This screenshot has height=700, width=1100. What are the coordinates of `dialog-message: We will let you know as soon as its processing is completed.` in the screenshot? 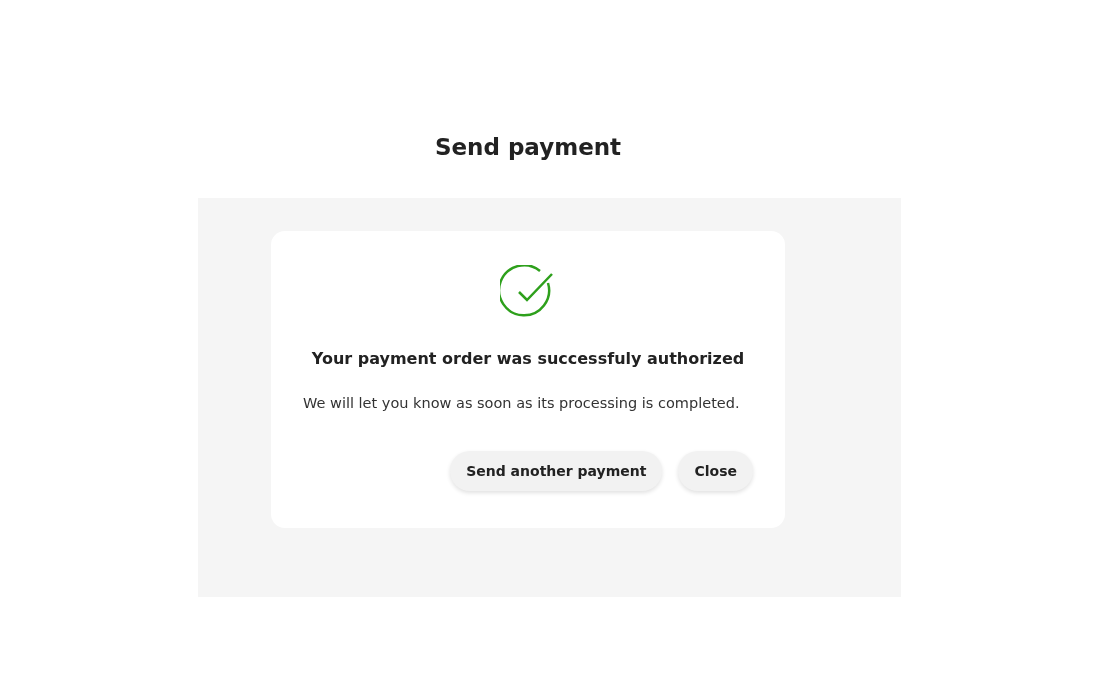 It's located at (522, 403).